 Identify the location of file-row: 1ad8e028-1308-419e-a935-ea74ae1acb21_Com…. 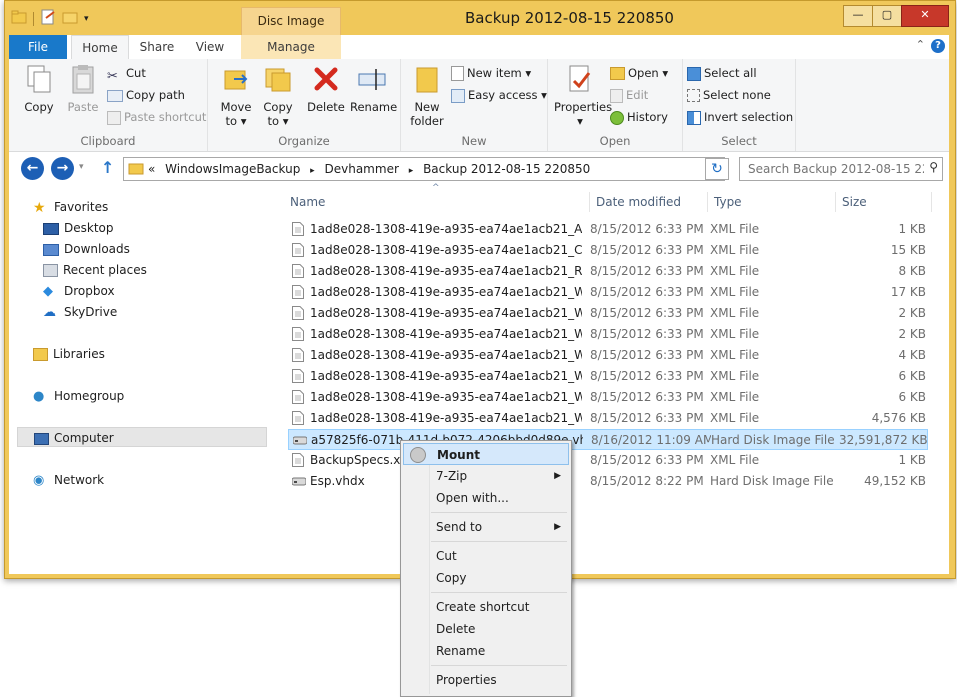
(608, 250).